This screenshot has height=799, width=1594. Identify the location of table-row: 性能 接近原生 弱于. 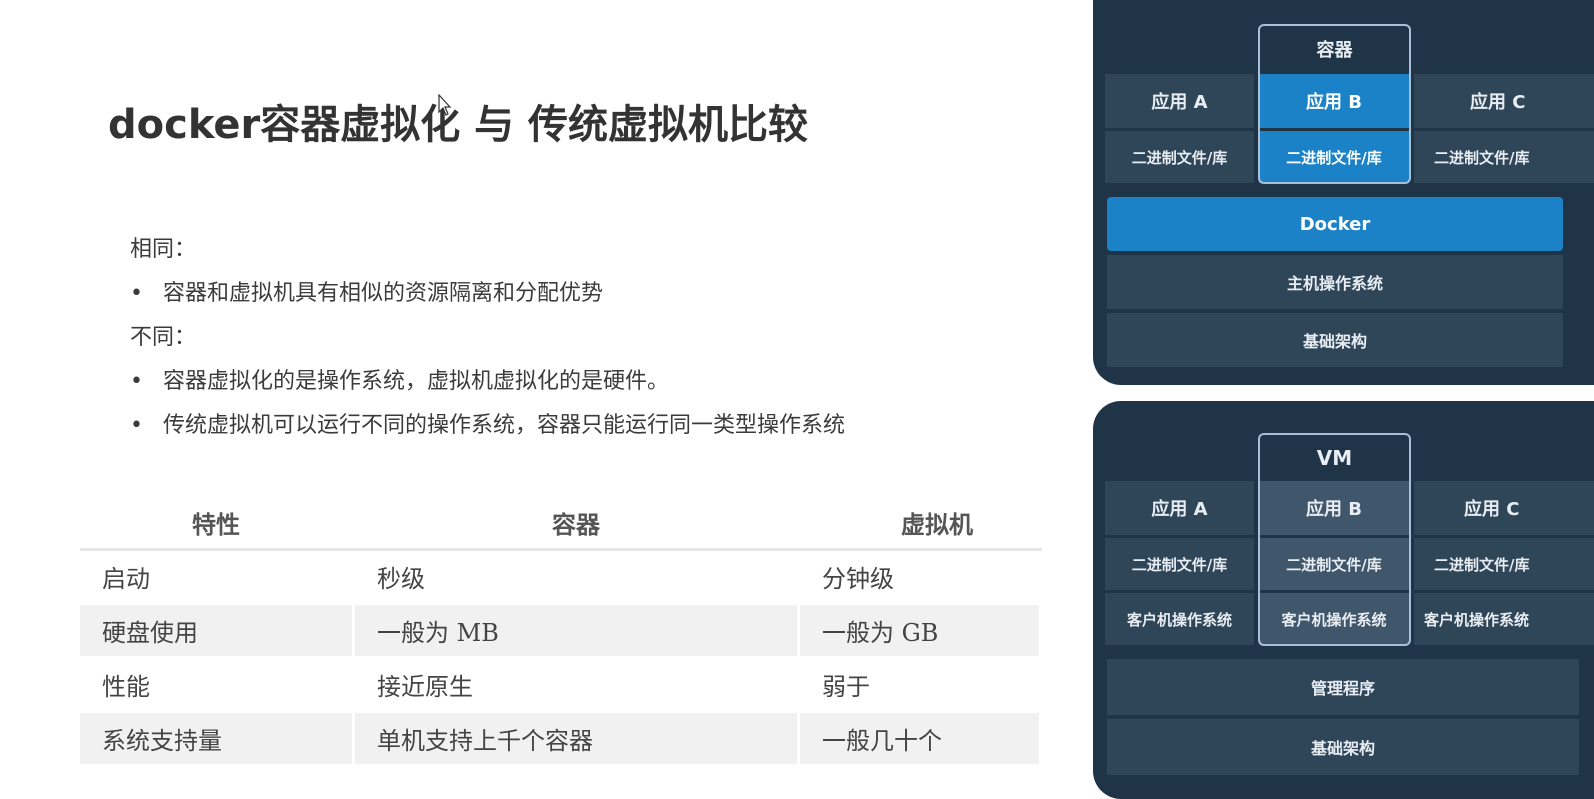
(561, 685).